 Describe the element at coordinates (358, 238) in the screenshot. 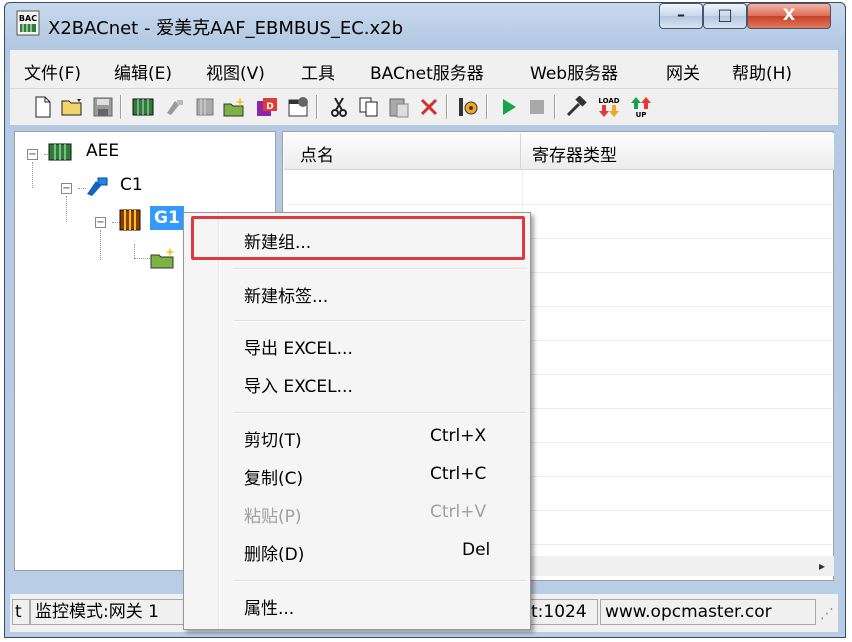

I see `highlight-box` at that location.